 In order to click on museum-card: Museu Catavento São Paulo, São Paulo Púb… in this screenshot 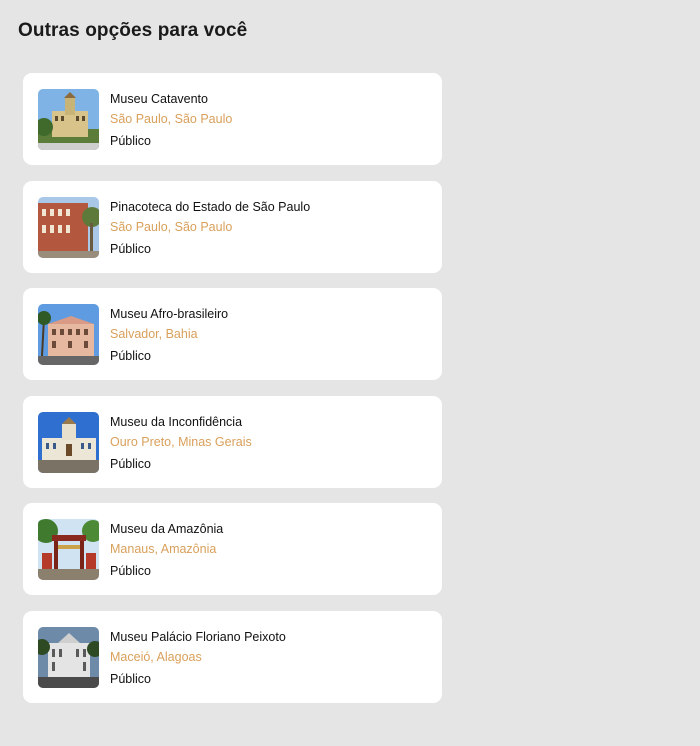, I will do `click(232, 119)`.